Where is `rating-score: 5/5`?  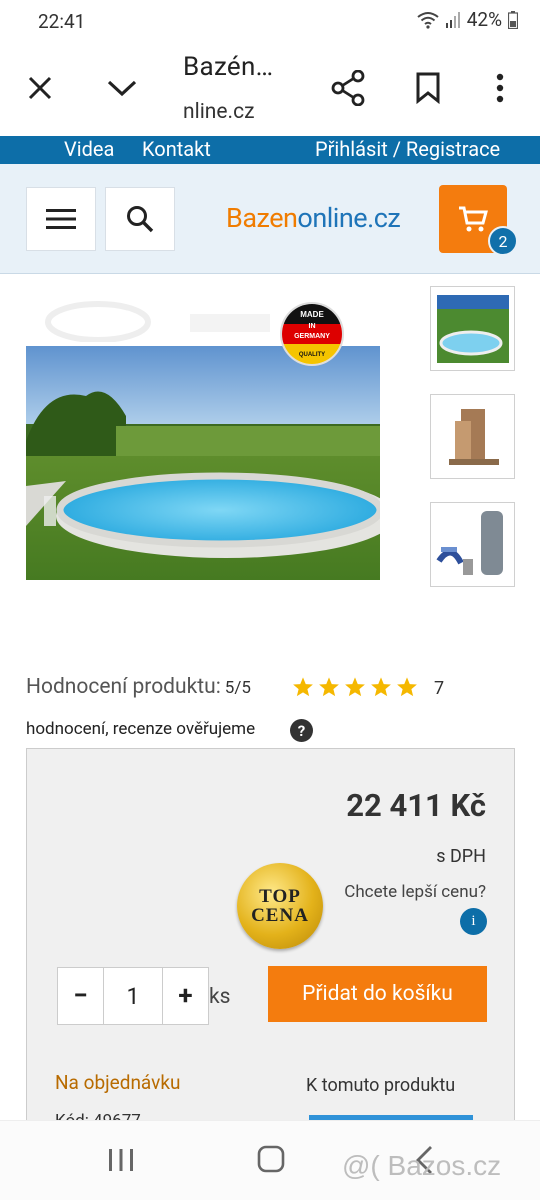 rating-score: 5/5 is located at coordinates (237, 688).